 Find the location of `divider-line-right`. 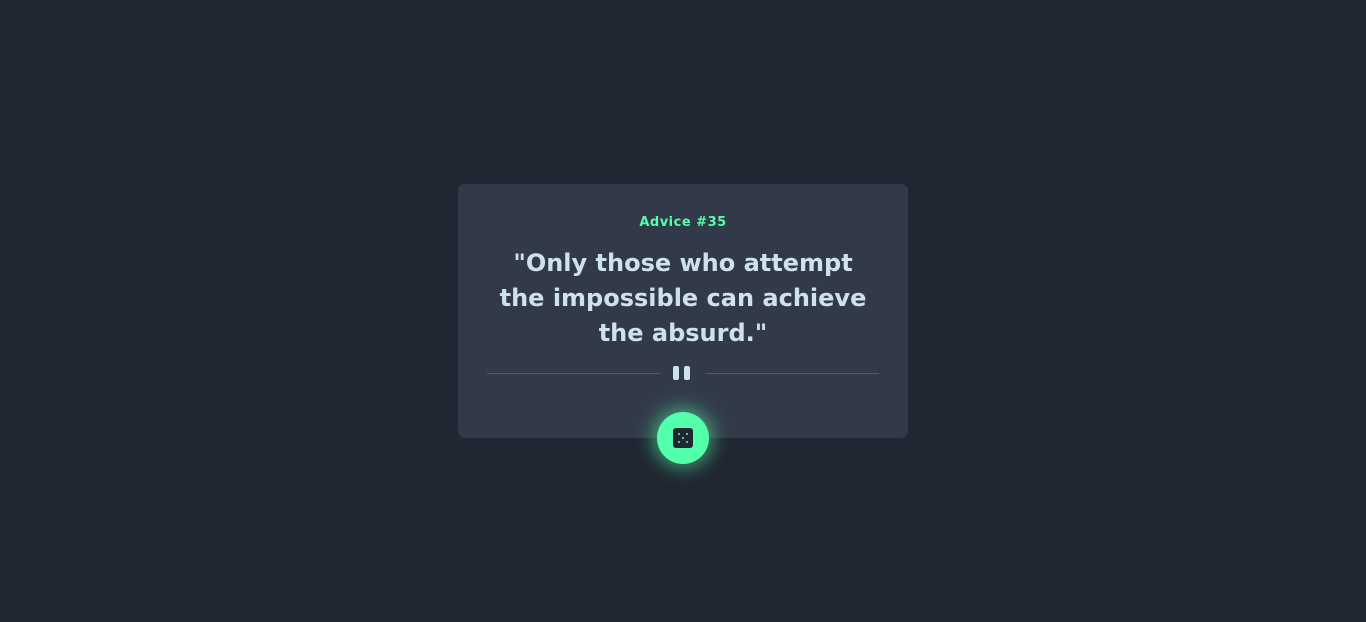

divider-line-right is located at coordinates (792, 373).